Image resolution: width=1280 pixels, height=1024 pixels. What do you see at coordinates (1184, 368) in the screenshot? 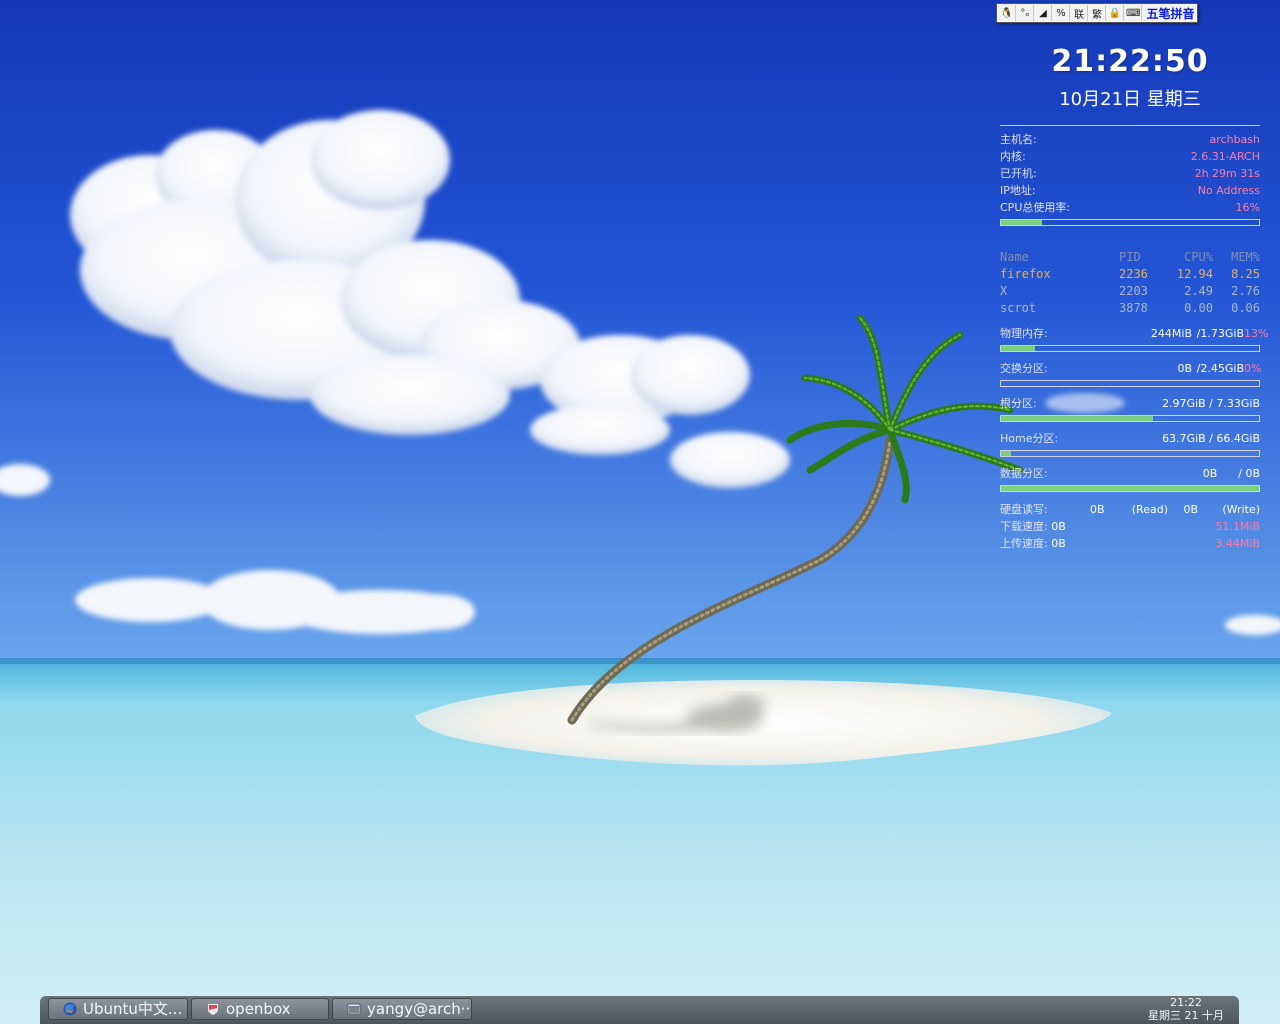
I see `swap-used: 0B` at bounding box center [1184, 368].